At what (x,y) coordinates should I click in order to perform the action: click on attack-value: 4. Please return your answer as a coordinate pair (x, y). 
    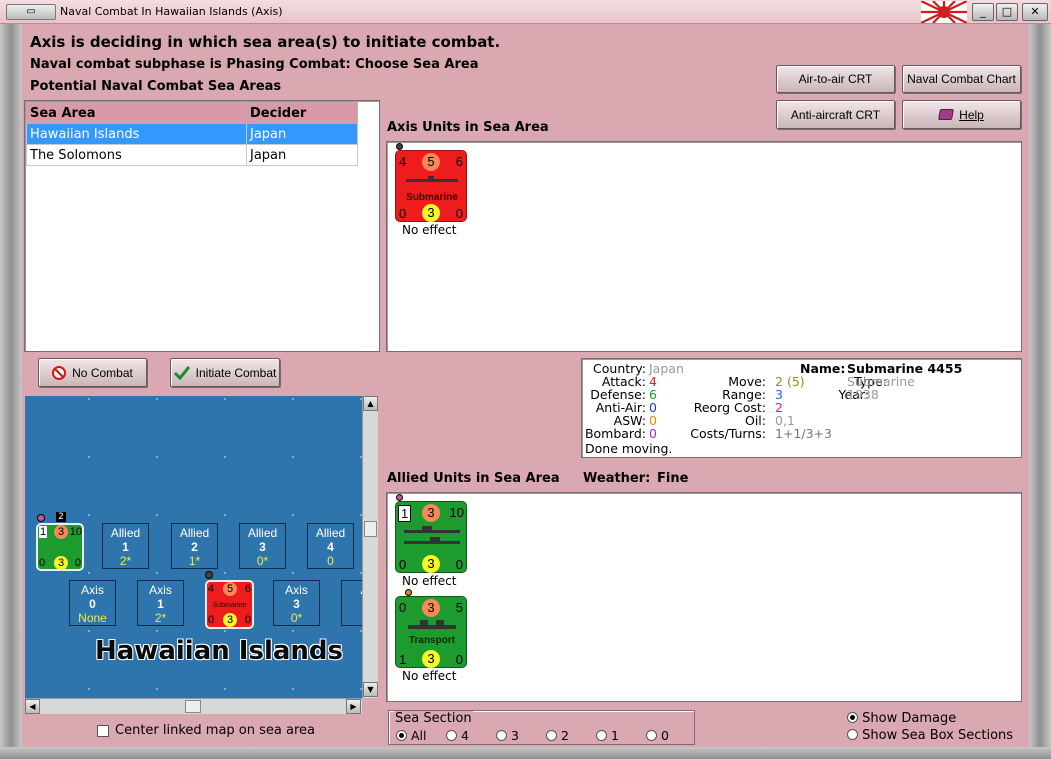
    Looking at the image, I should click on (403, 161).